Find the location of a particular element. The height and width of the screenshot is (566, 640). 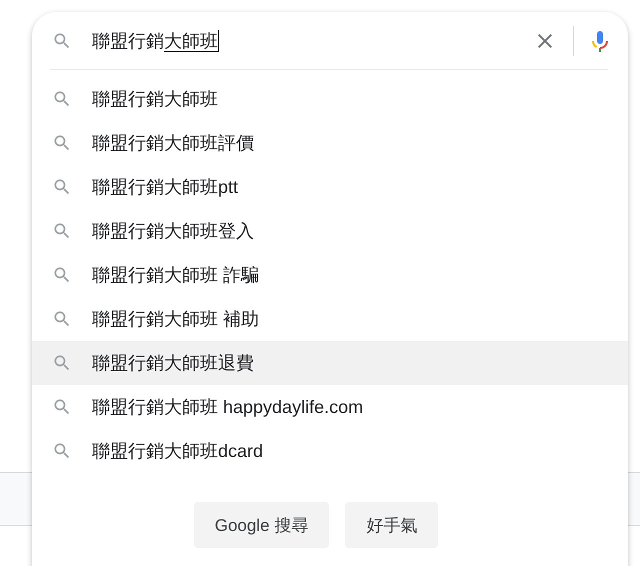

suggestion-item: 聯盟行銷大師班評價 is located at coordinates (330, 143).